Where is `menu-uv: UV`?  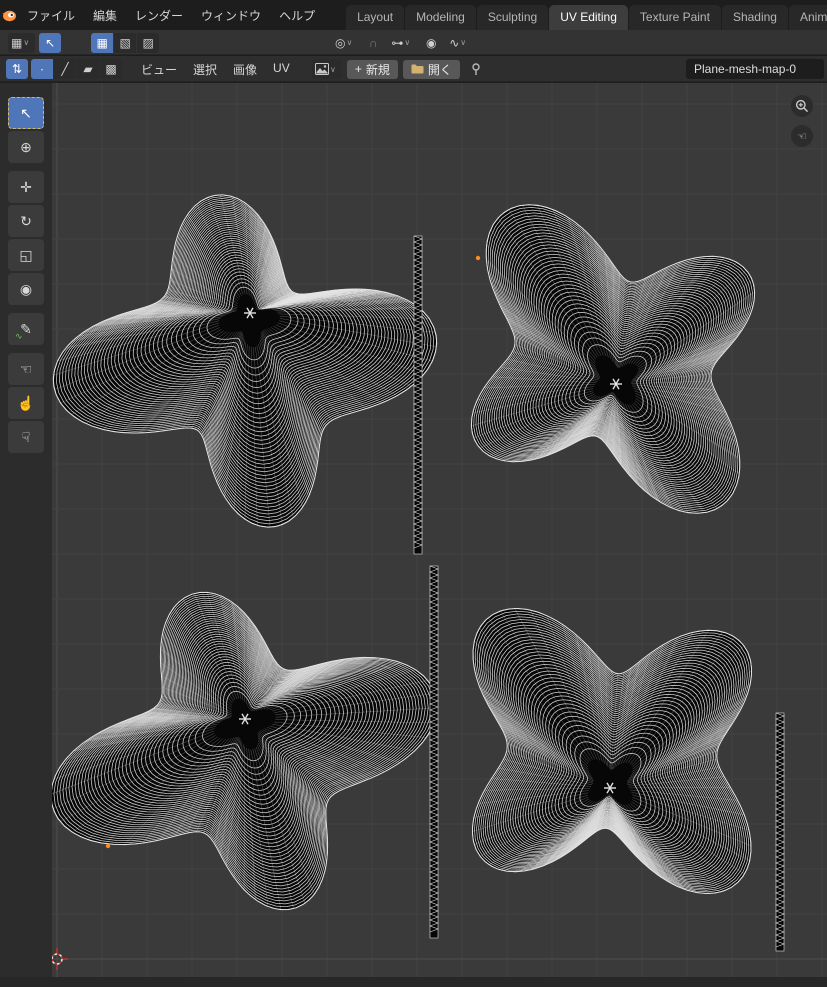
menu-uv: UV is located at coordinates (281, 69).